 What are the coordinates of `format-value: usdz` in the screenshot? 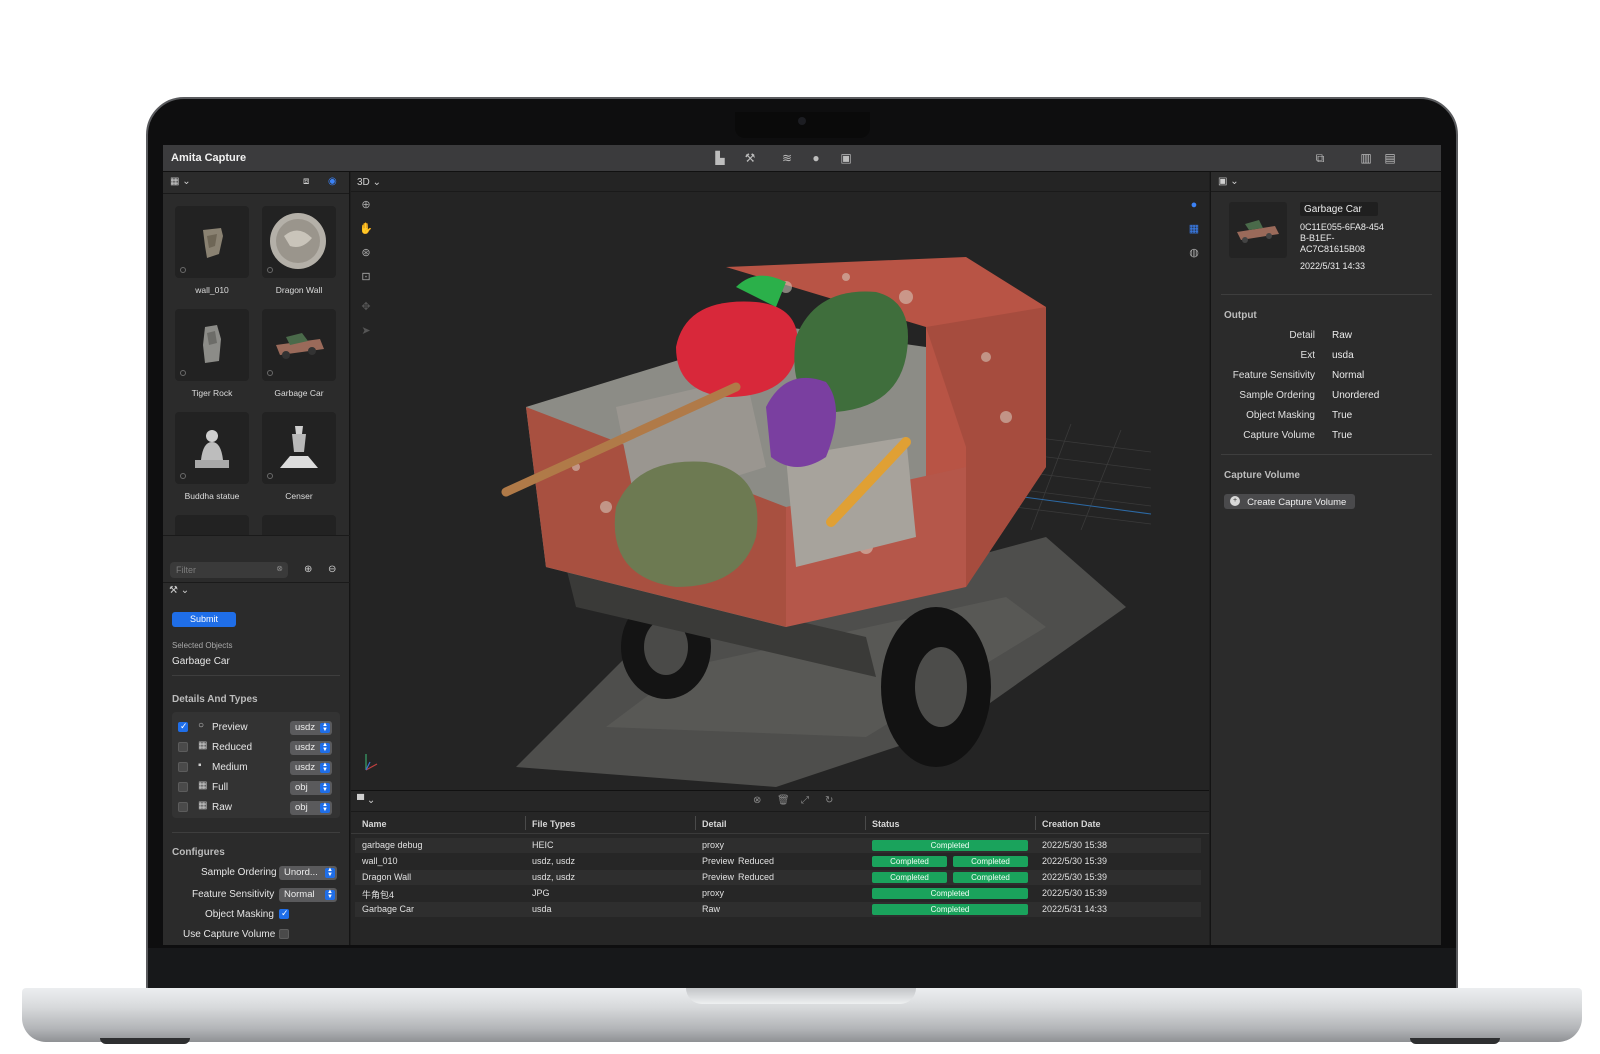 It's located at (305, 727).